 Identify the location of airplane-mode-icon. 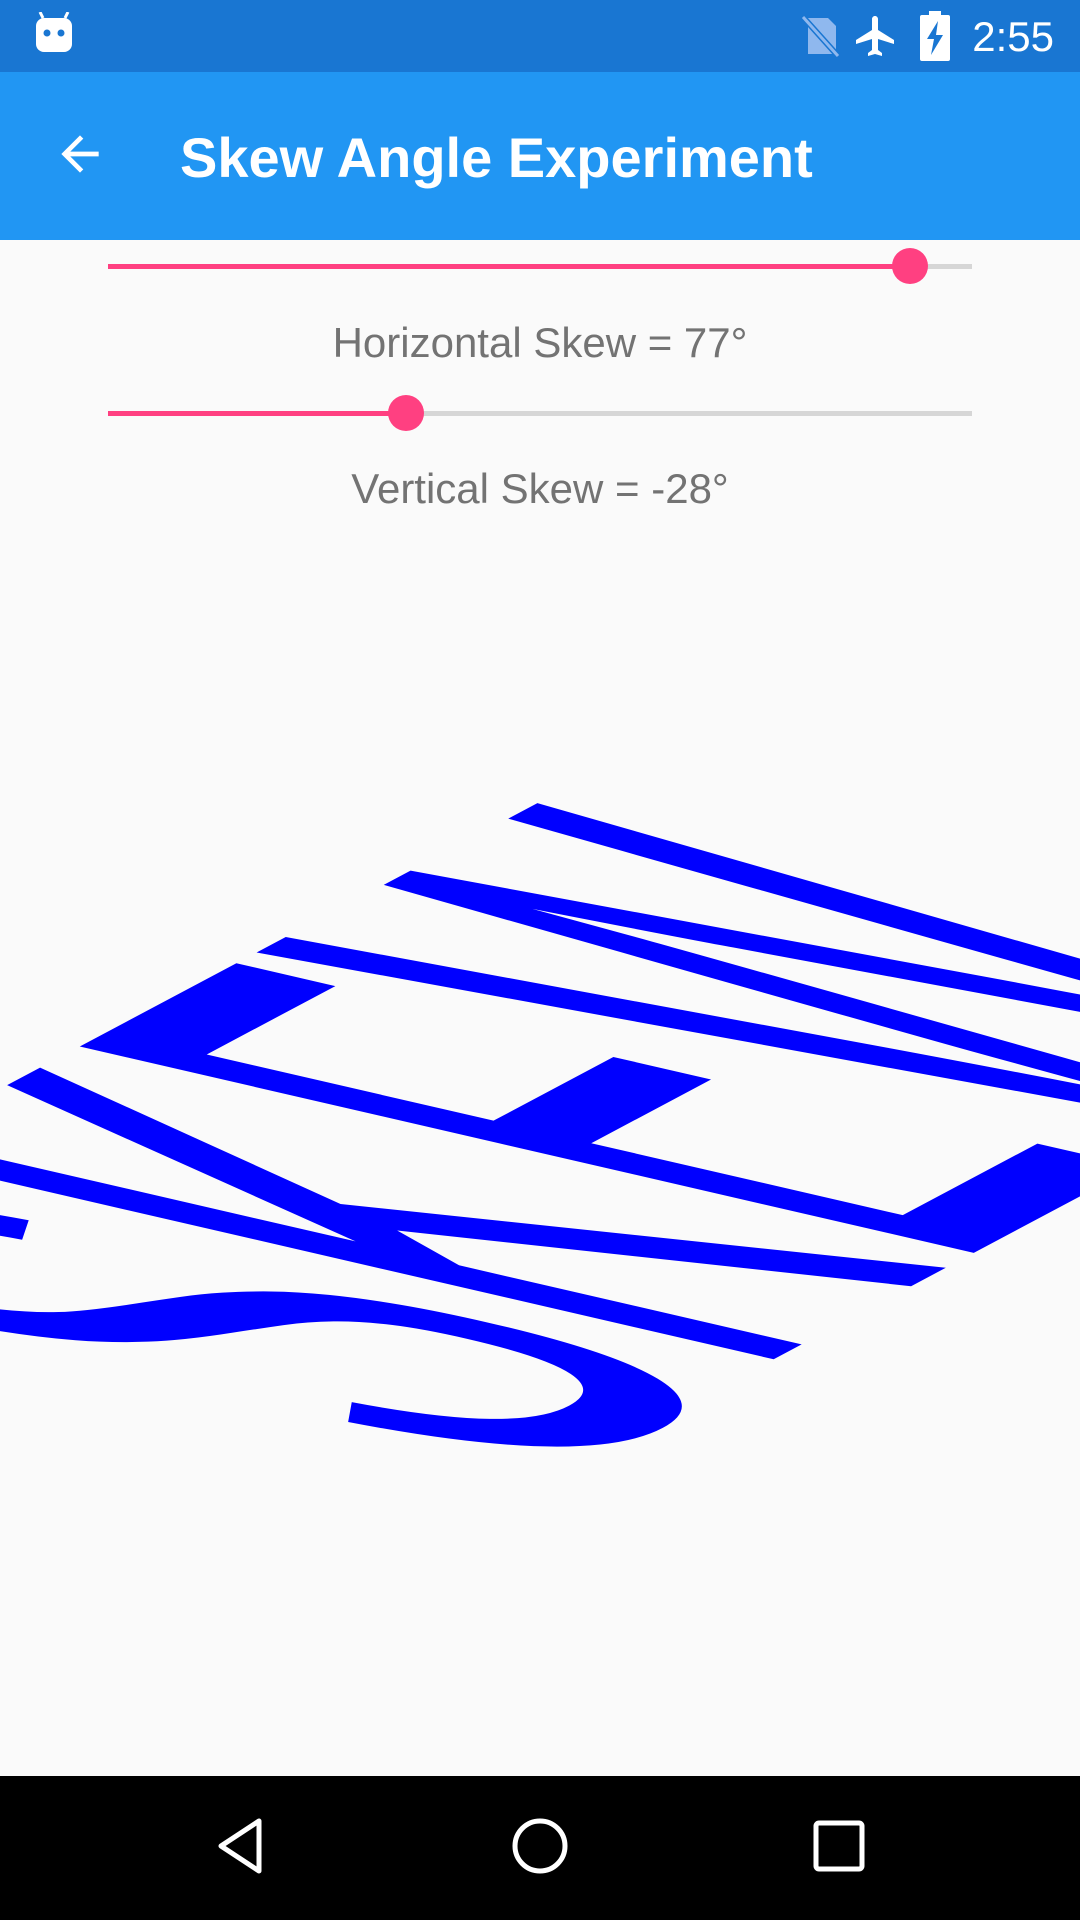
(876, 38).